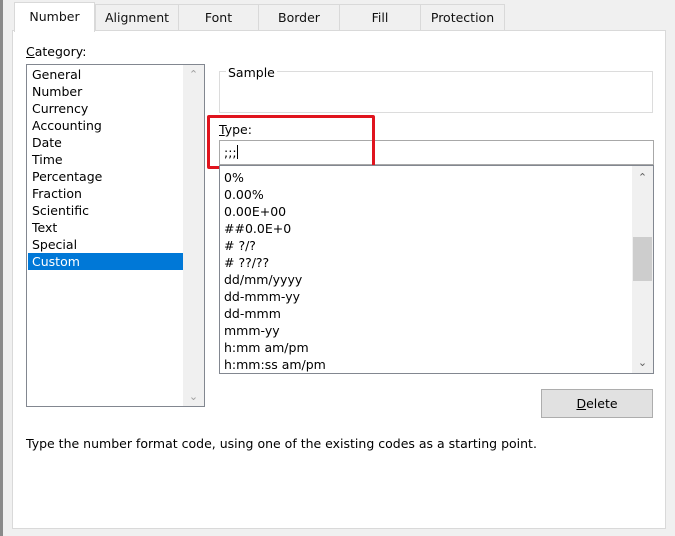 Image resolution: width=675 pixels, height=536 pixels. I want to click on tab-number: Number, so click(54, 17).